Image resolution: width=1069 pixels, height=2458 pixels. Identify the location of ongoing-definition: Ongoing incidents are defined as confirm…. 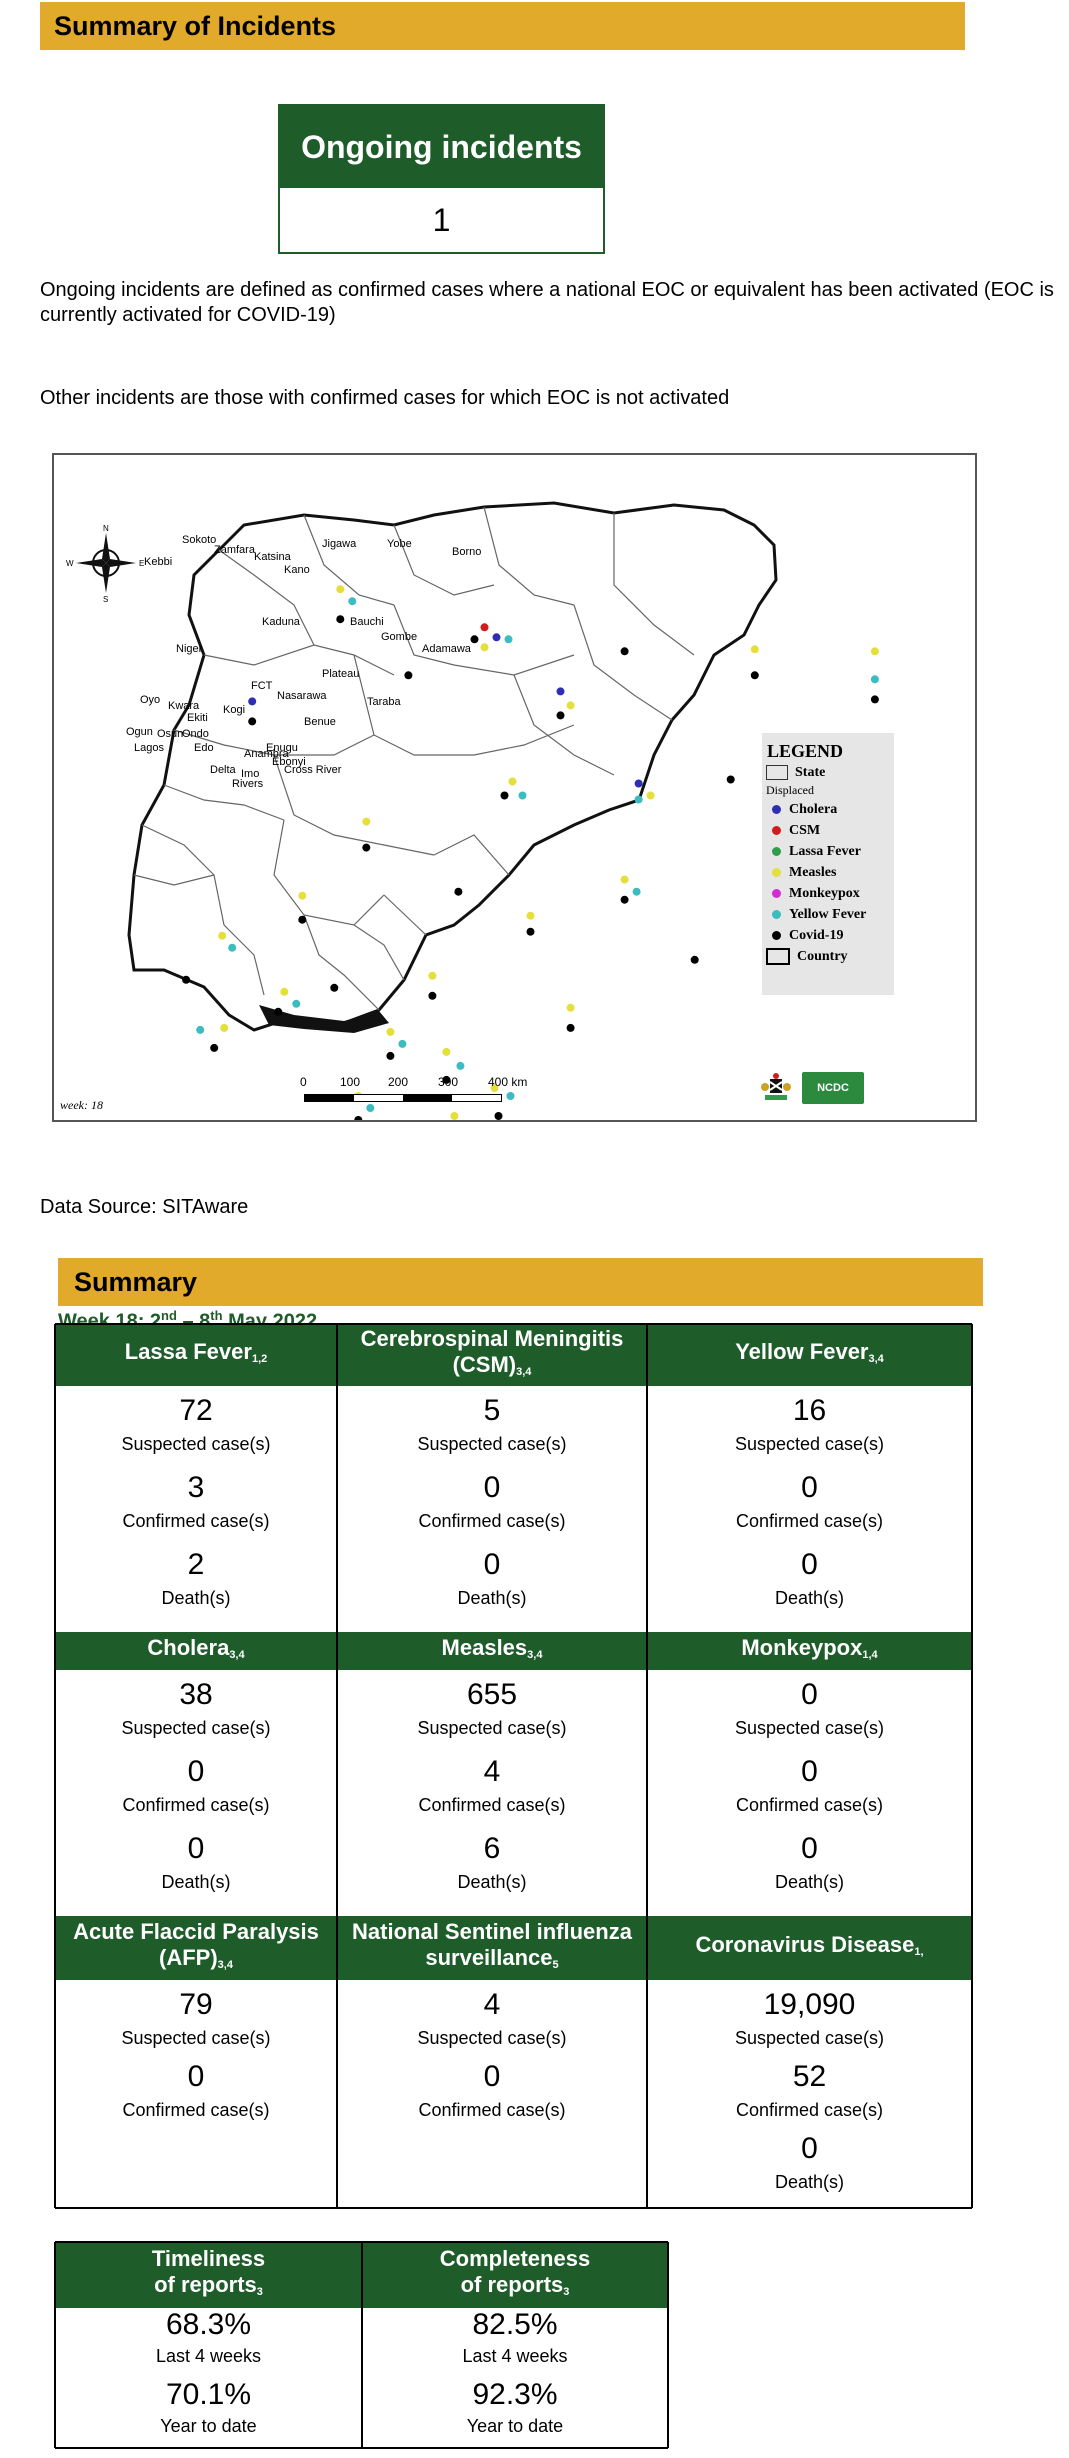
(547, 302).